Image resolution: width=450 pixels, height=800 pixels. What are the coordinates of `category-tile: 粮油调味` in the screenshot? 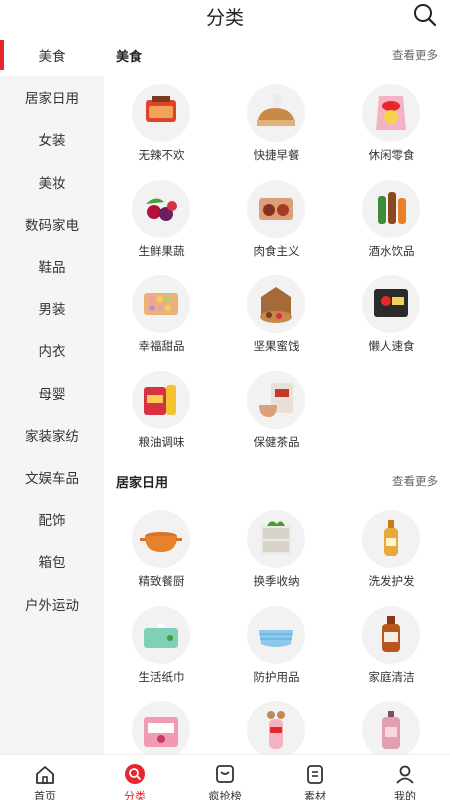 It's located at (161, 407).